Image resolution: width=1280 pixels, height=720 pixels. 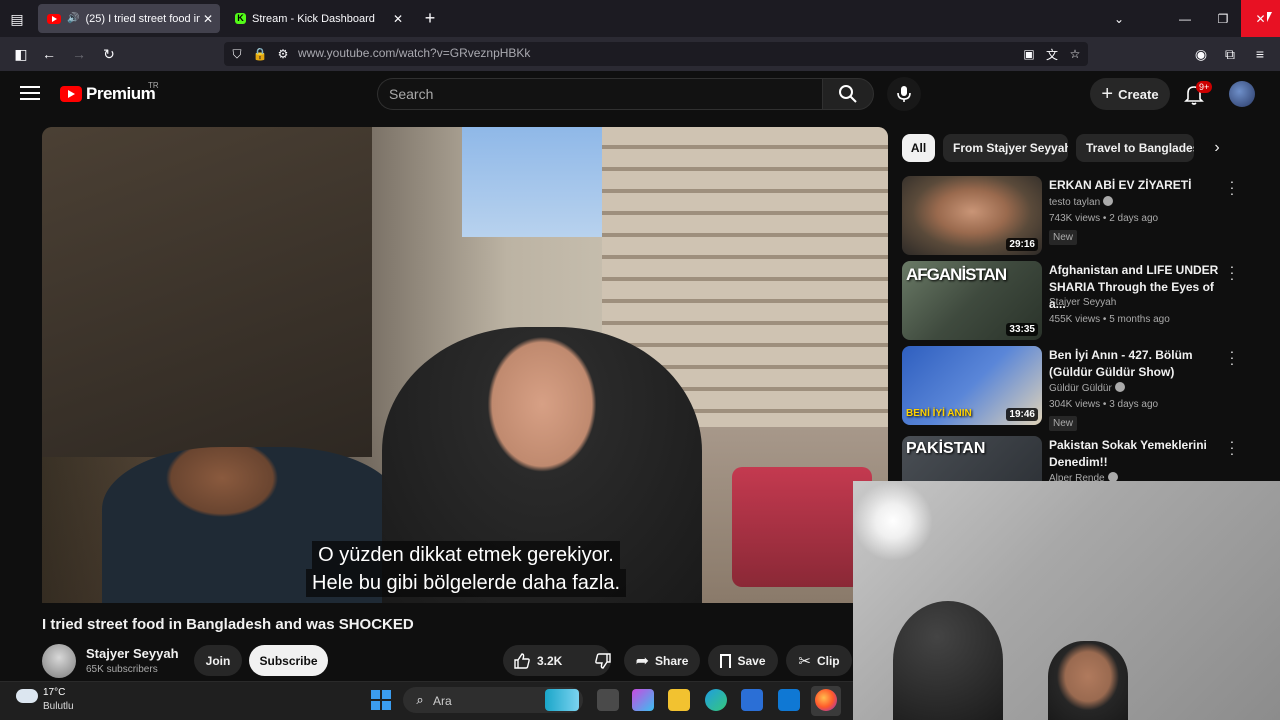 What do you see at coordinates (542, 182) in the screenshot?
I see `video-frame-sky` at bounding box center [542, 182].